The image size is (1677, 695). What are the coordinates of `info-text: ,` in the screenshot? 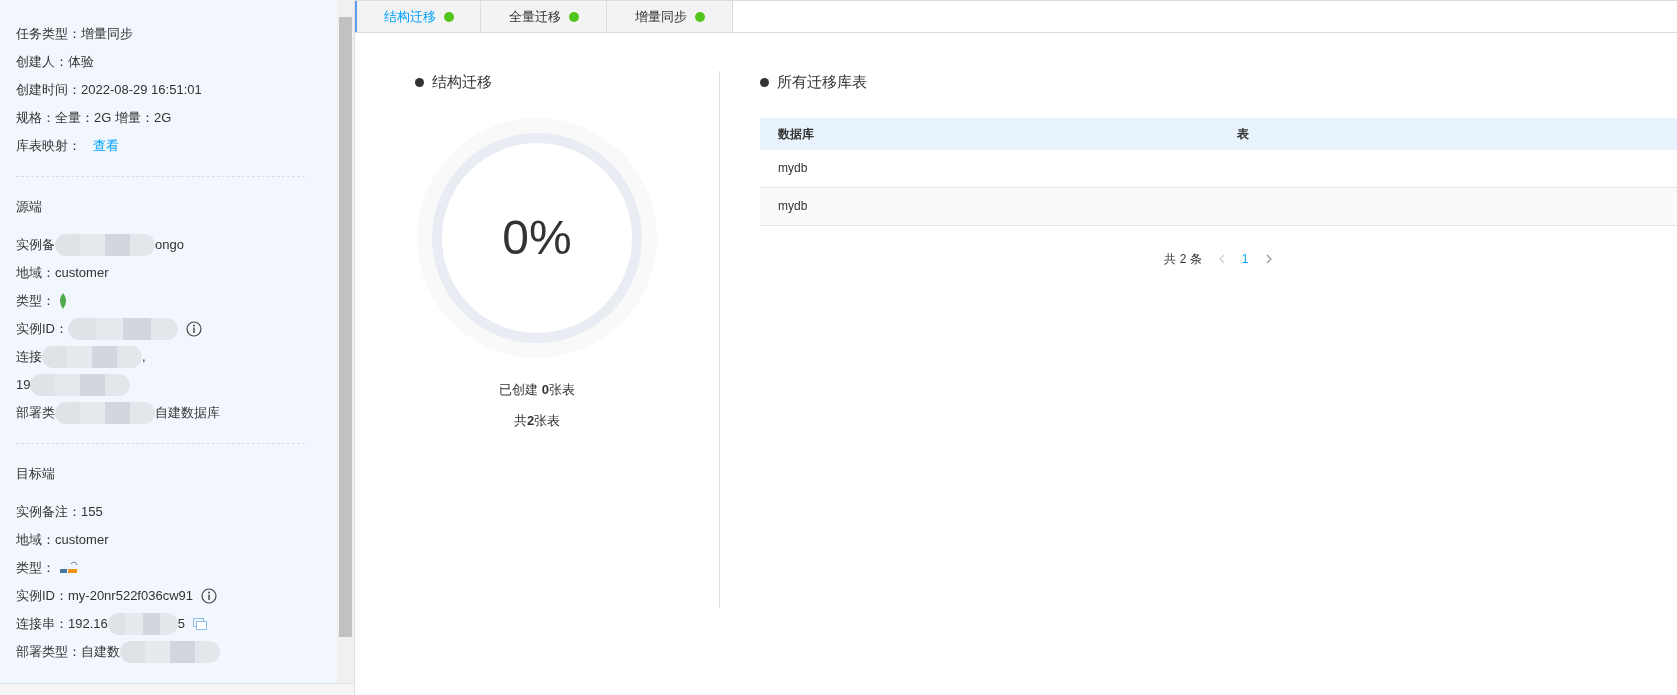 It's located at (144, 357).